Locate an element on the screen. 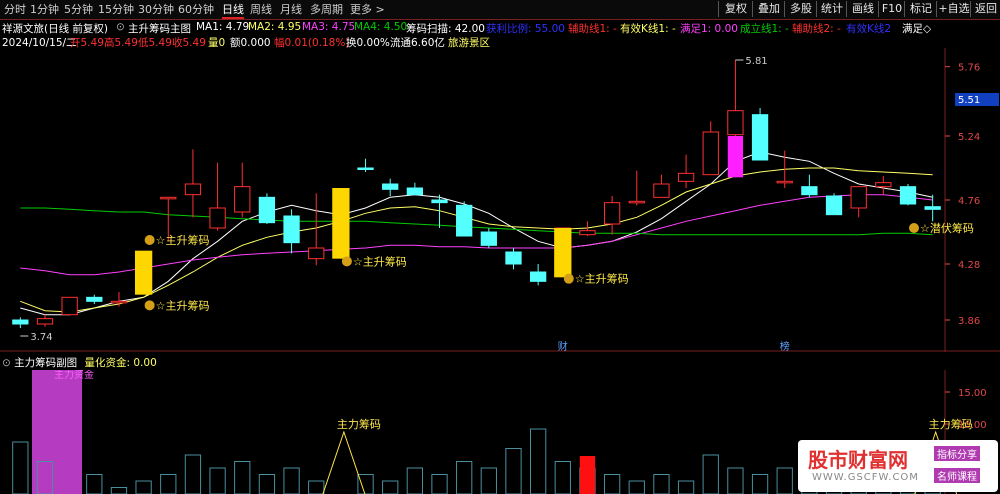 This screenshot has width=1000, height=494. quant-fund-value: 量化资金: 0.00 is located at coordinates (120, 363).